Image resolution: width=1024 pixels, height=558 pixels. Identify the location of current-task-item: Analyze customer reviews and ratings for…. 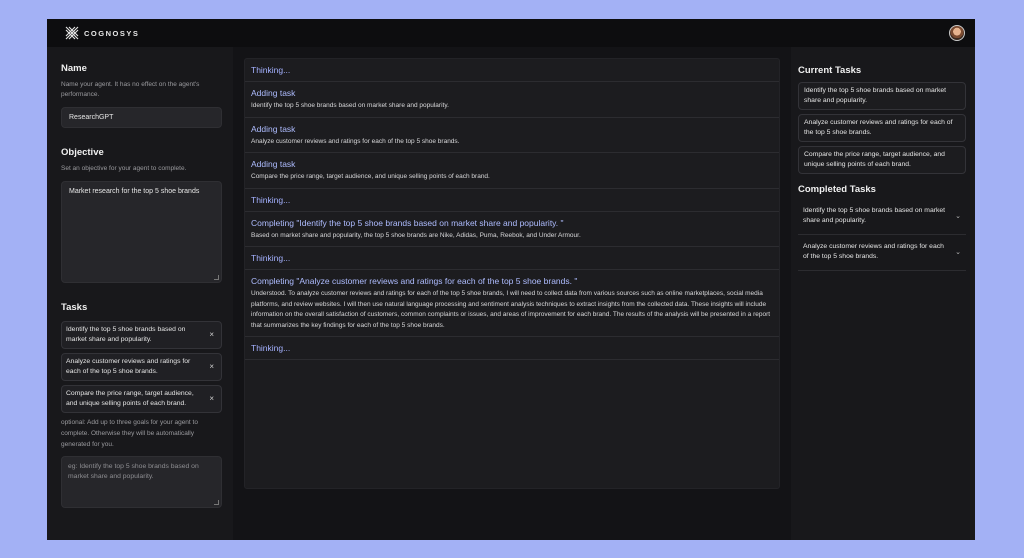
(882, 128).